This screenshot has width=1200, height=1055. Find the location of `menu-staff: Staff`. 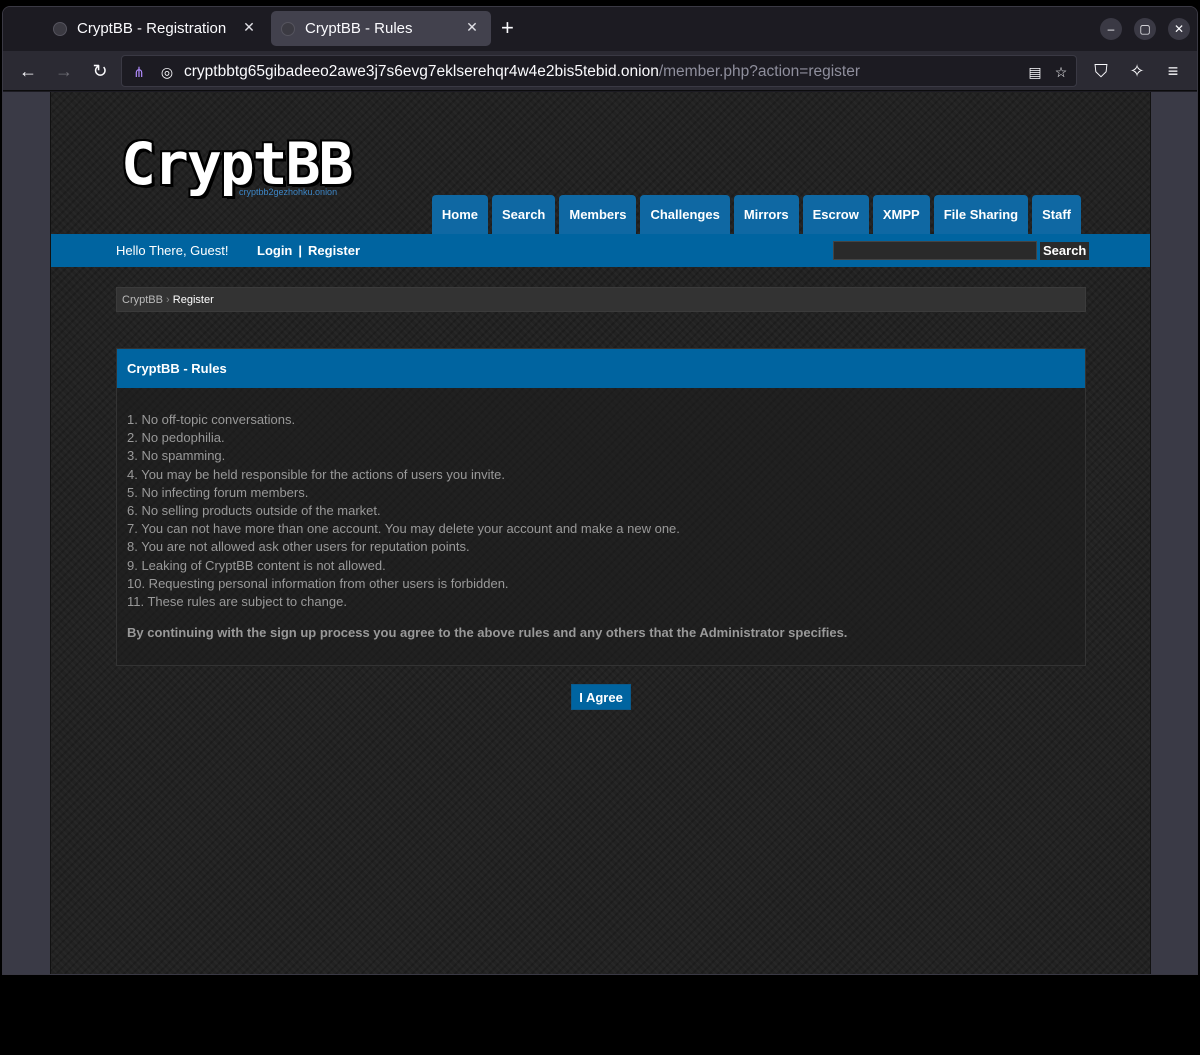

menu-staff: Staff is located at coordinates (1056, 214).